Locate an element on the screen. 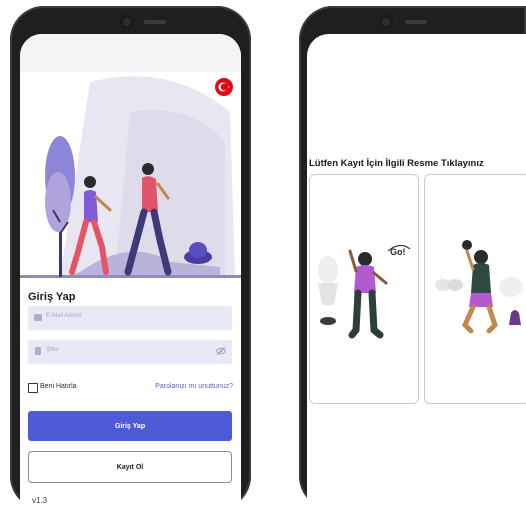 This screenshot has width=526, height=510. visibility-off-icon is located at coordinates (221, 351).